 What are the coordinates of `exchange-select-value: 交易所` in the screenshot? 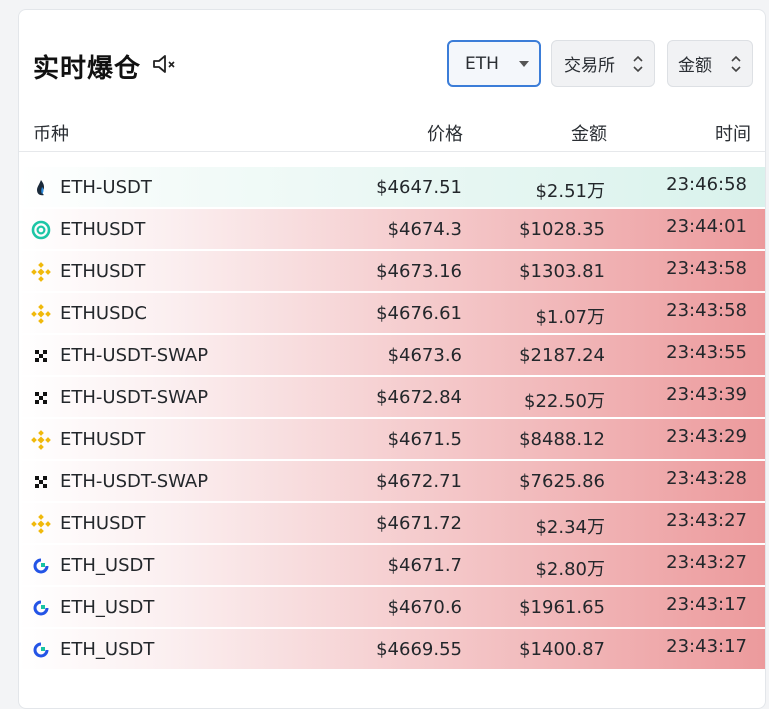 It's located at (589, 66).